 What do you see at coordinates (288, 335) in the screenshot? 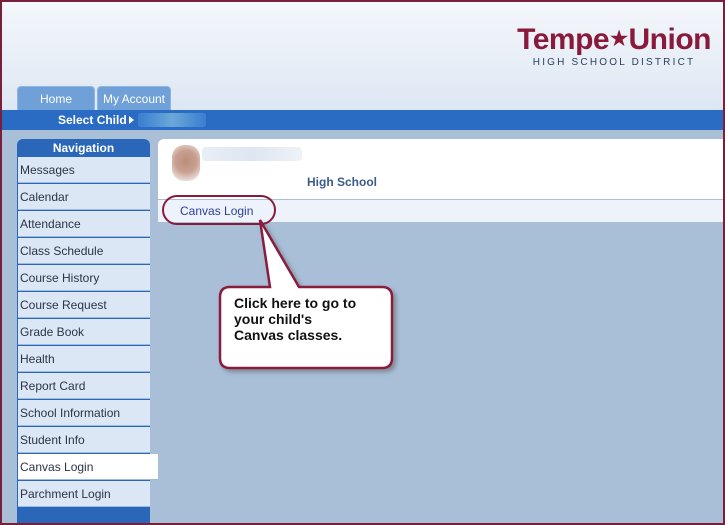
I see `callout-line-3: Canvas classes.` at bounding box center [288, 335].